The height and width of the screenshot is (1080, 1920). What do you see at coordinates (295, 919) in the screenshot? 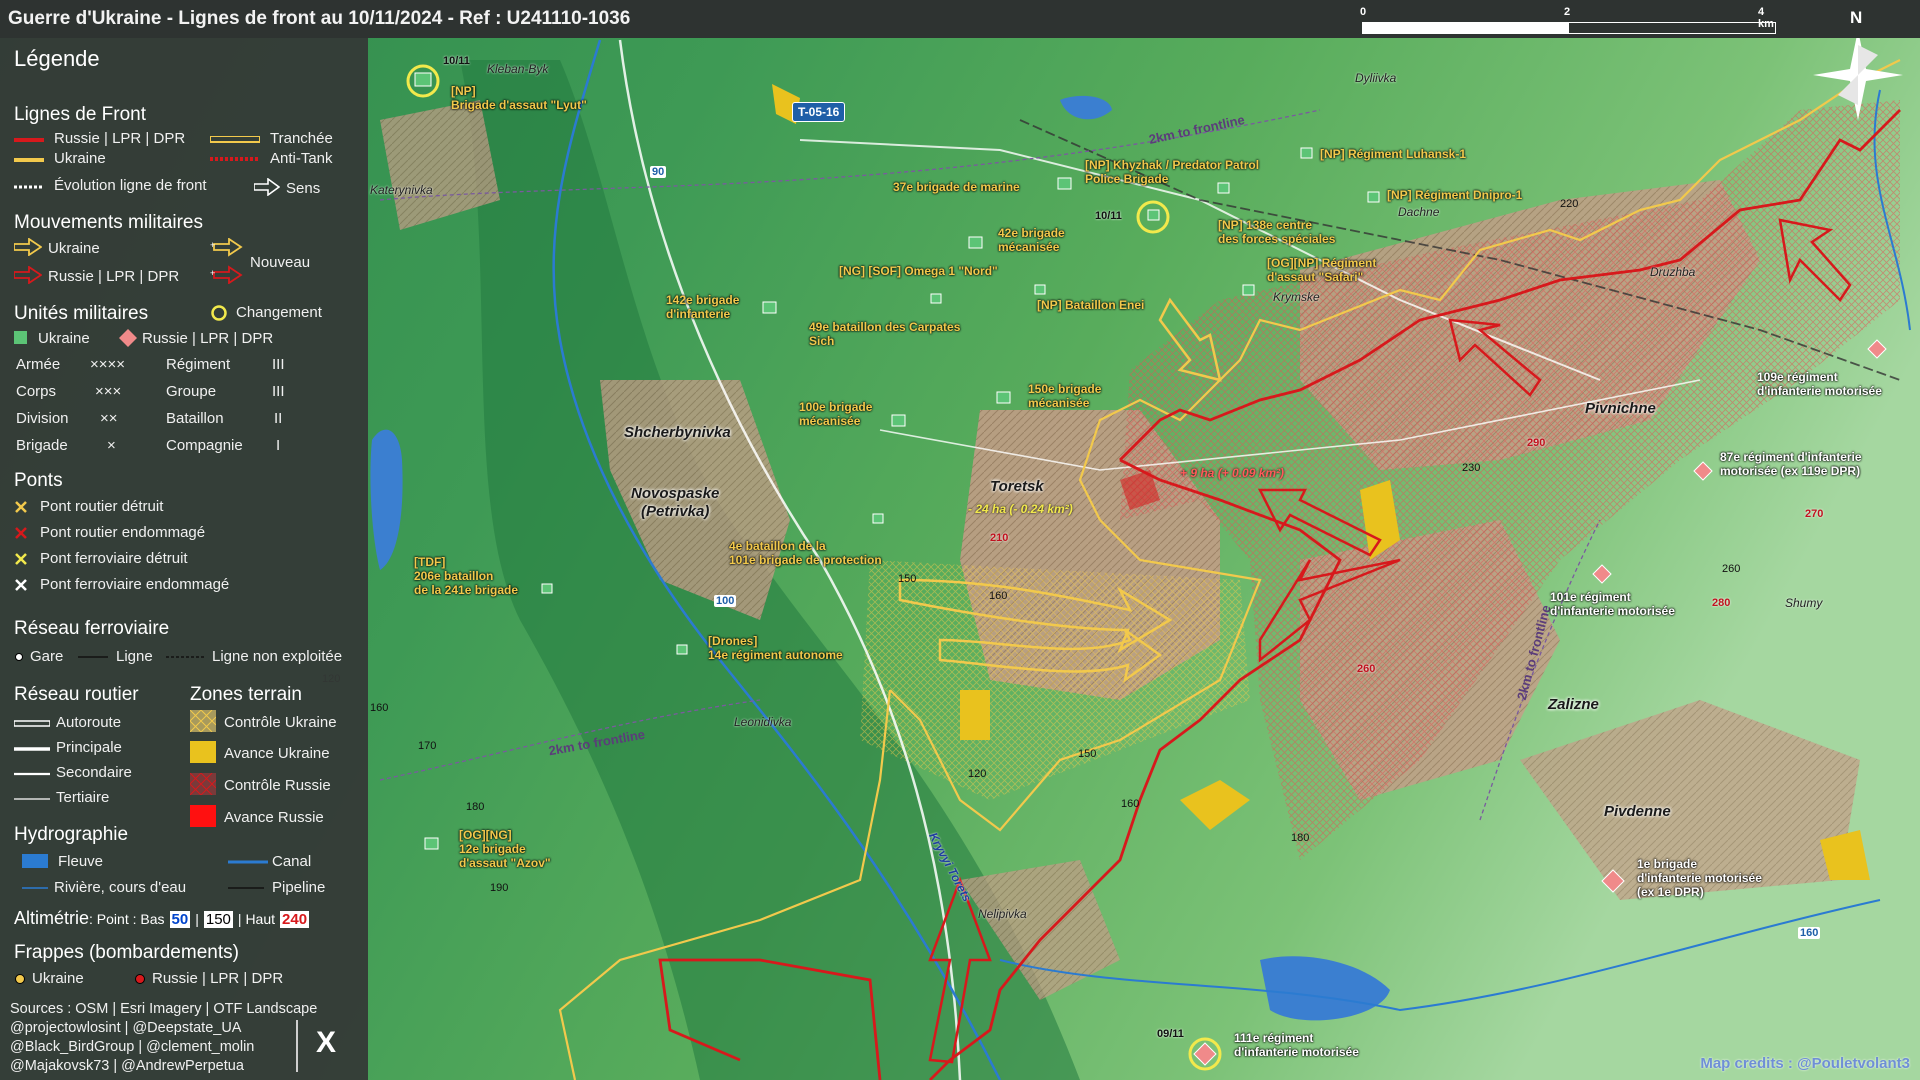
I see `legend-altimetry-high: 240` at bounding box center [295, 919].